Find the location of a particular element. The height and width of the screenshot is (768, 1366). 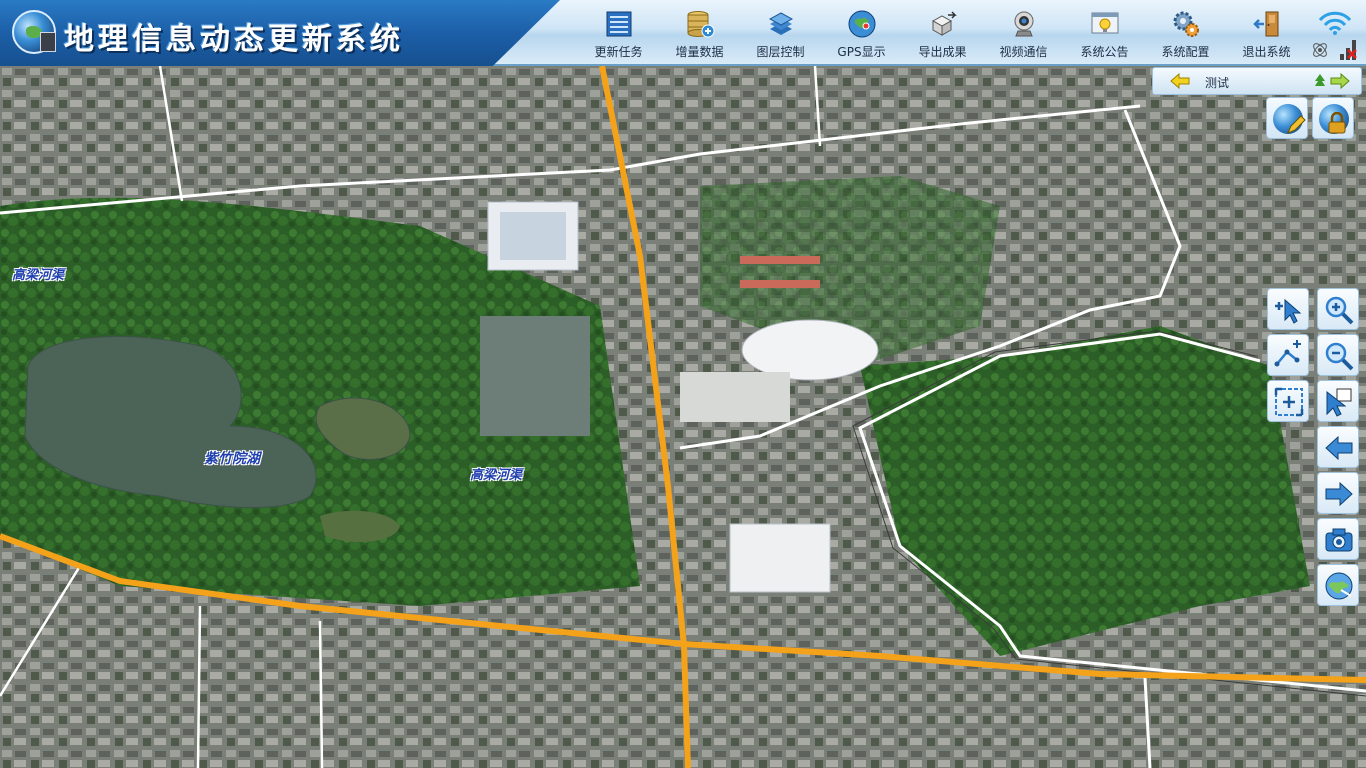

toolbar-label: GPS显示 is located at coordinates (861, 52).